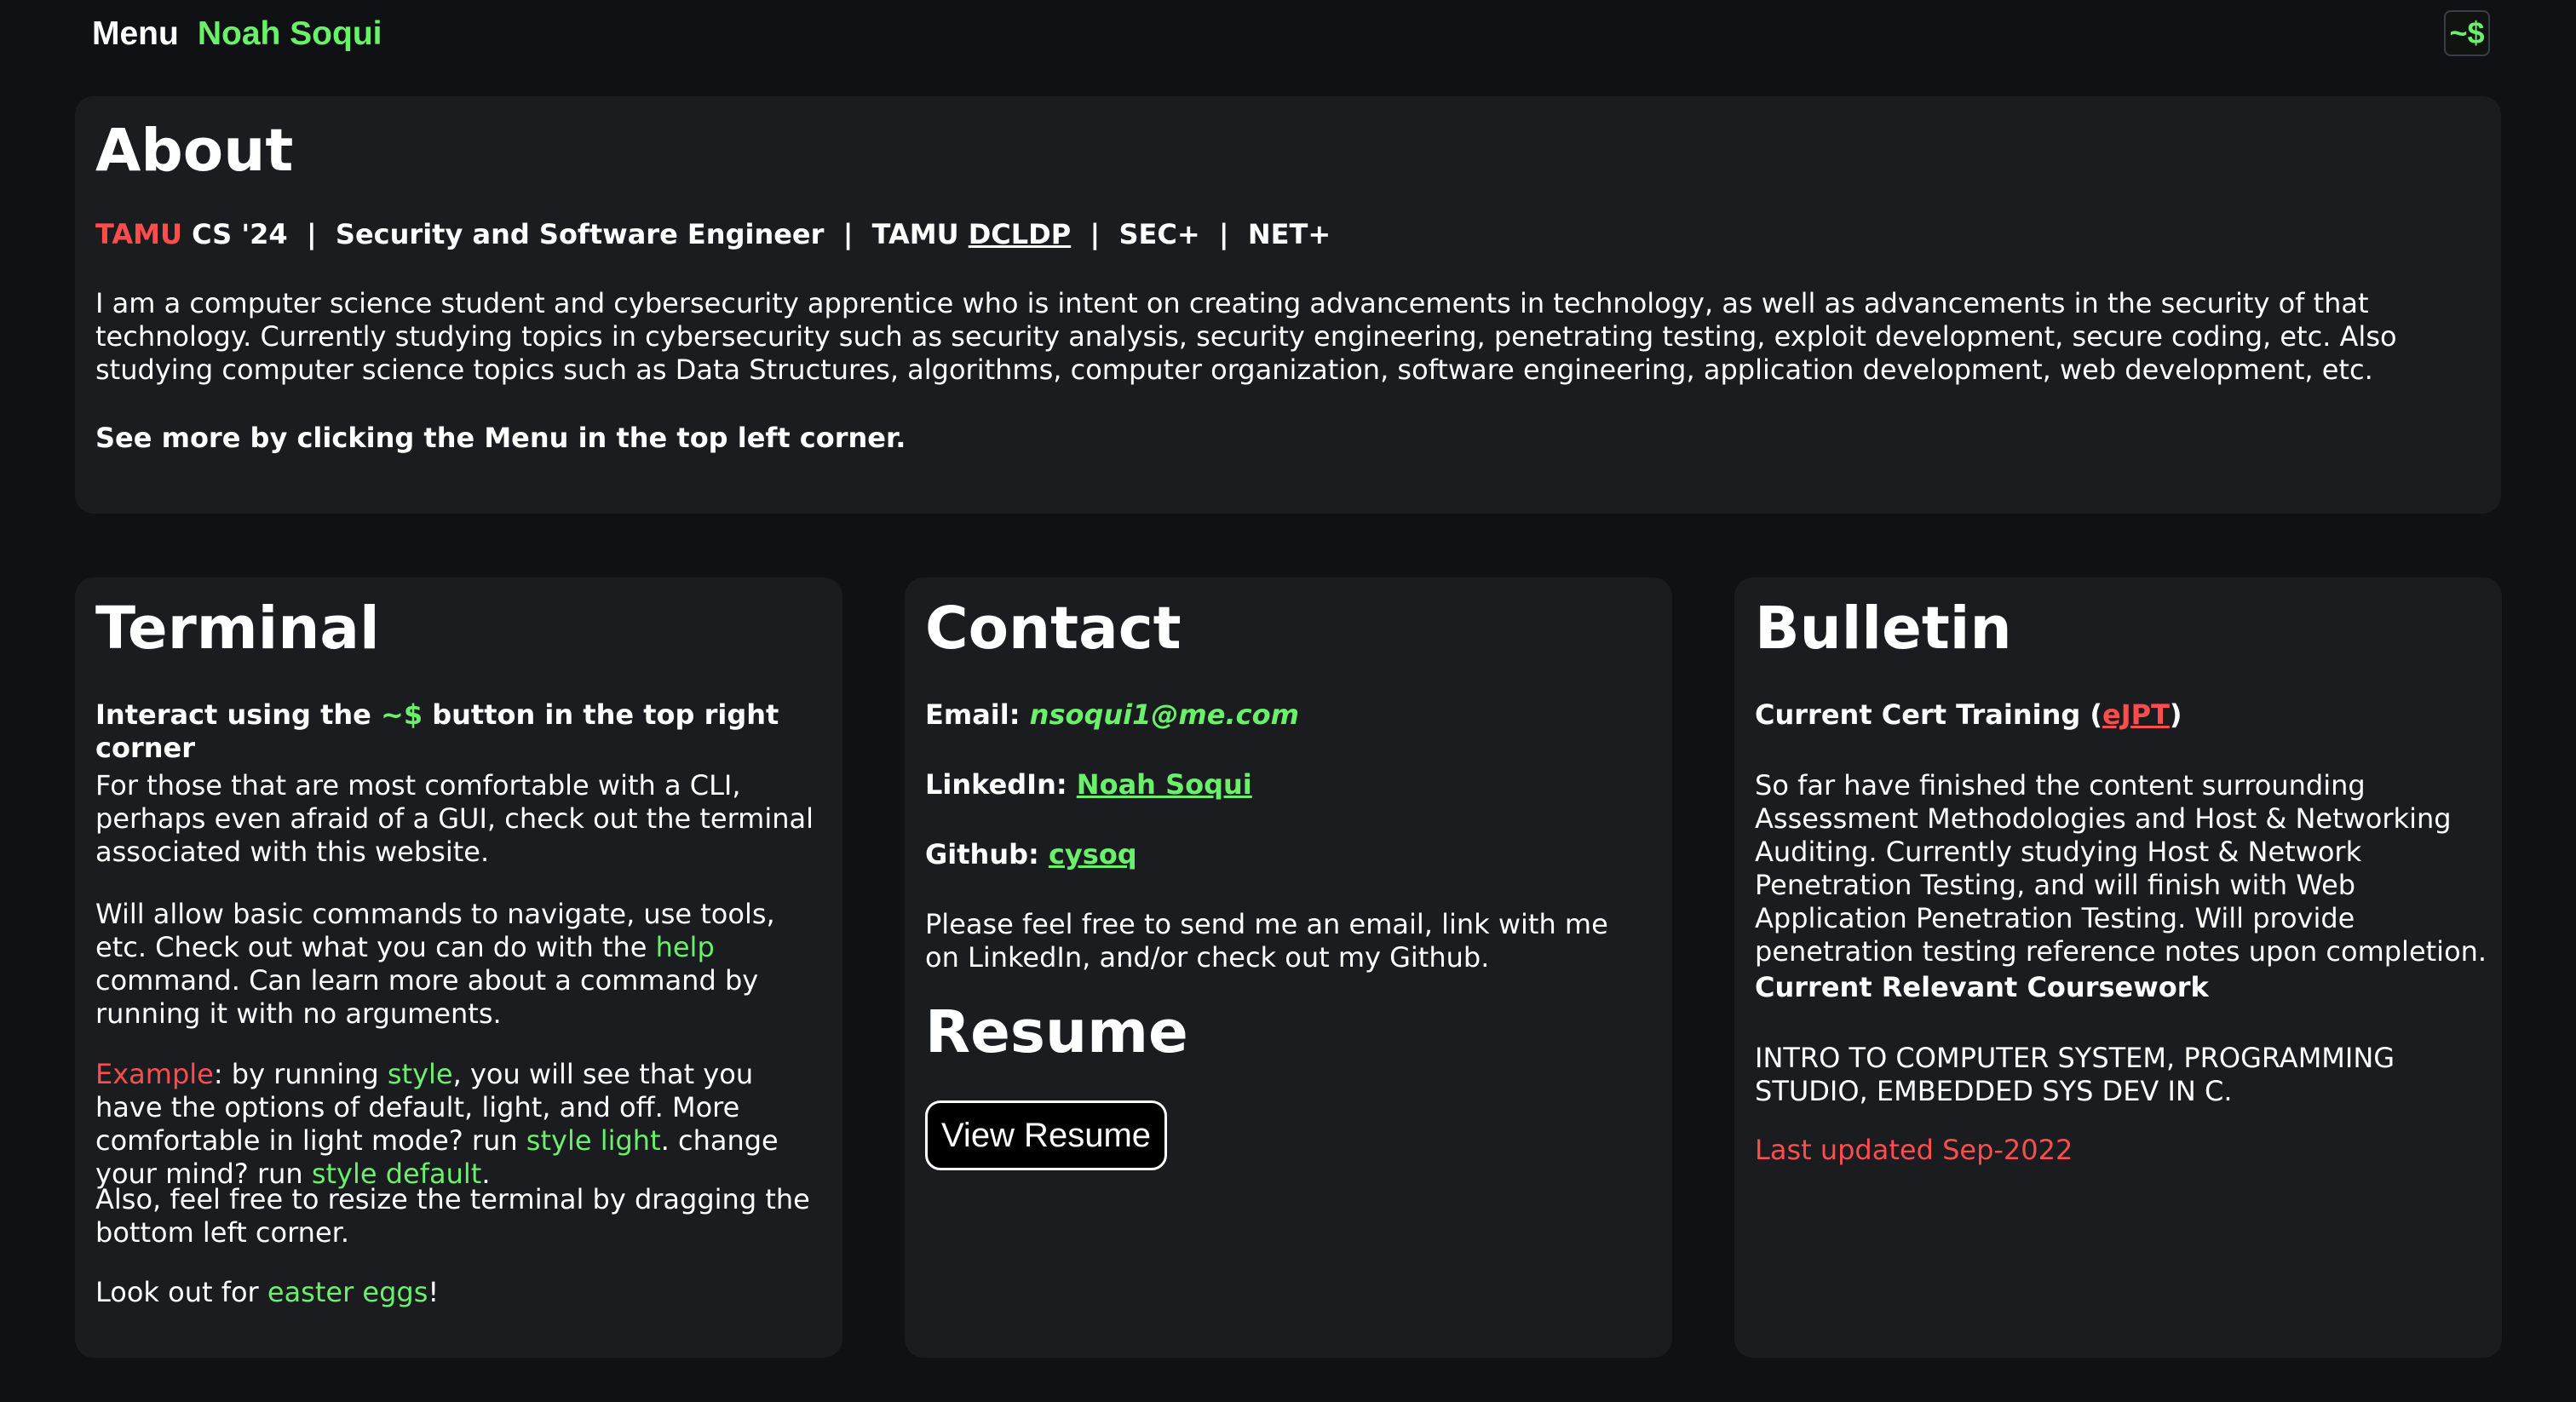  I want to click on email-row: Email: nsoqui1@me.com, so click(1112, 715).